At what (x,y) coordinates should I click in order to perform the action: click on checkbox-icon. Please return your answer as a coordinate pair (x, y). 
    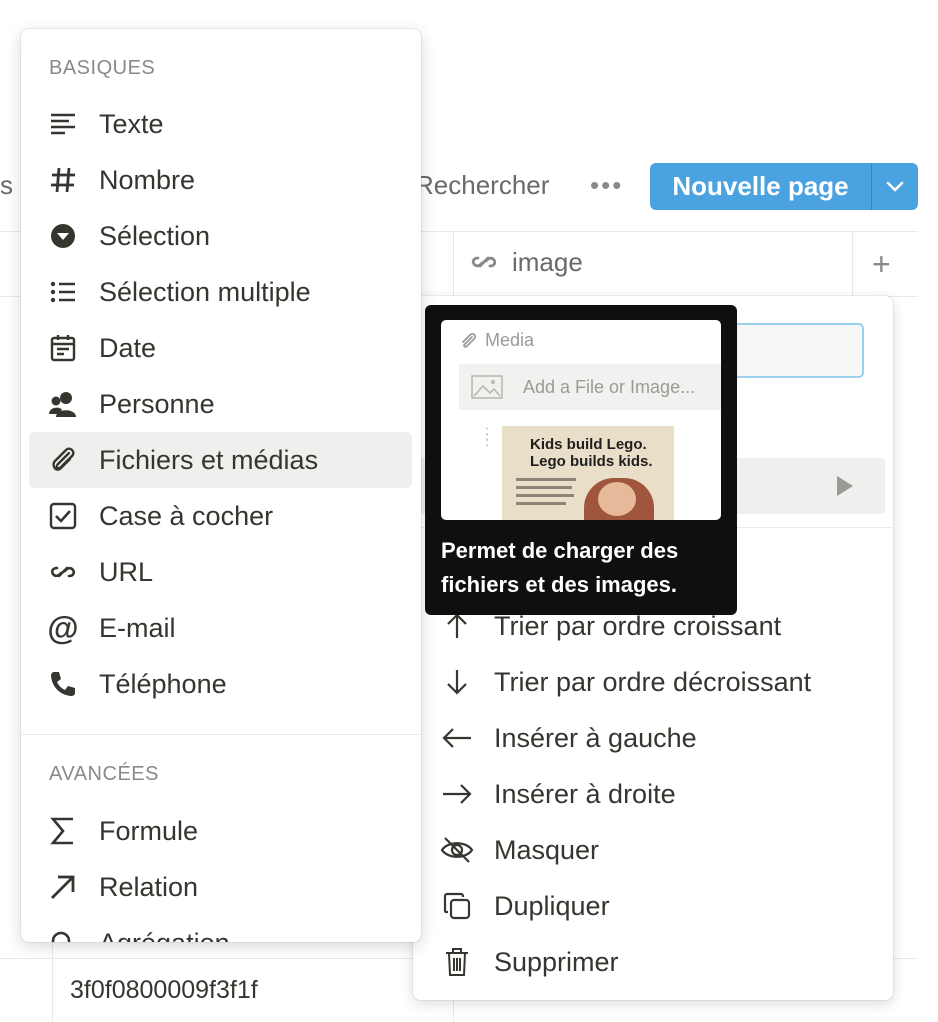
    Looking at the image, I should click on (63, 516).